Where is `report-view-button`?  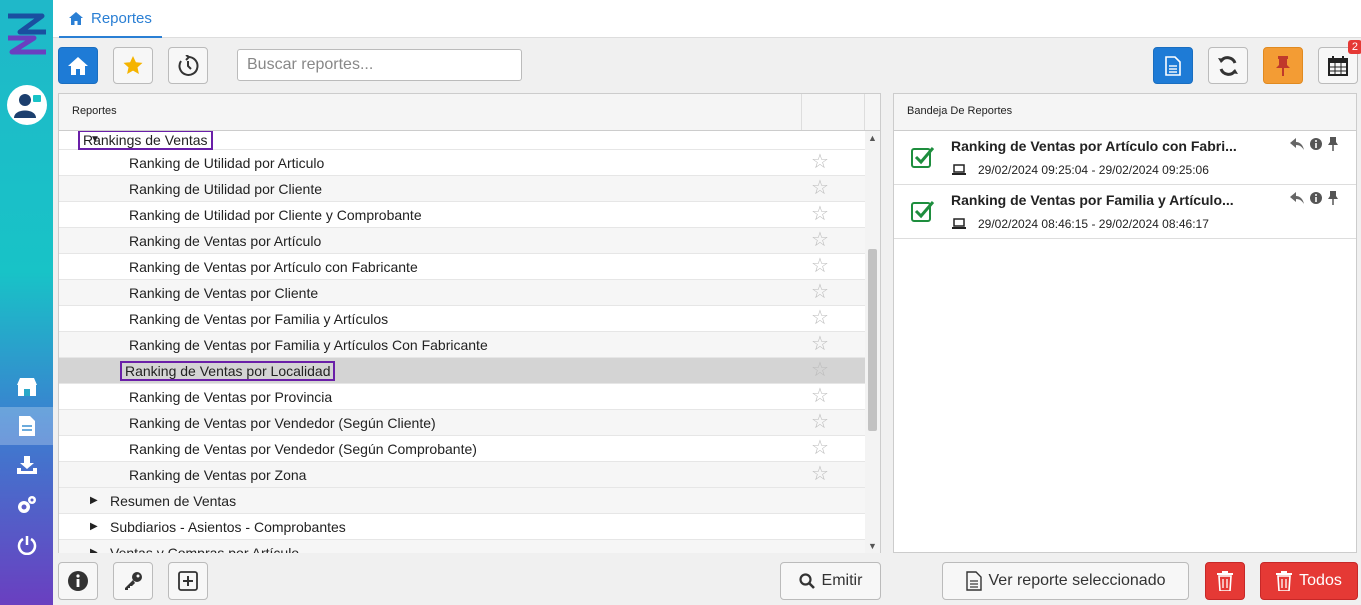
report-view-button is located at coordinates (1173, 65).